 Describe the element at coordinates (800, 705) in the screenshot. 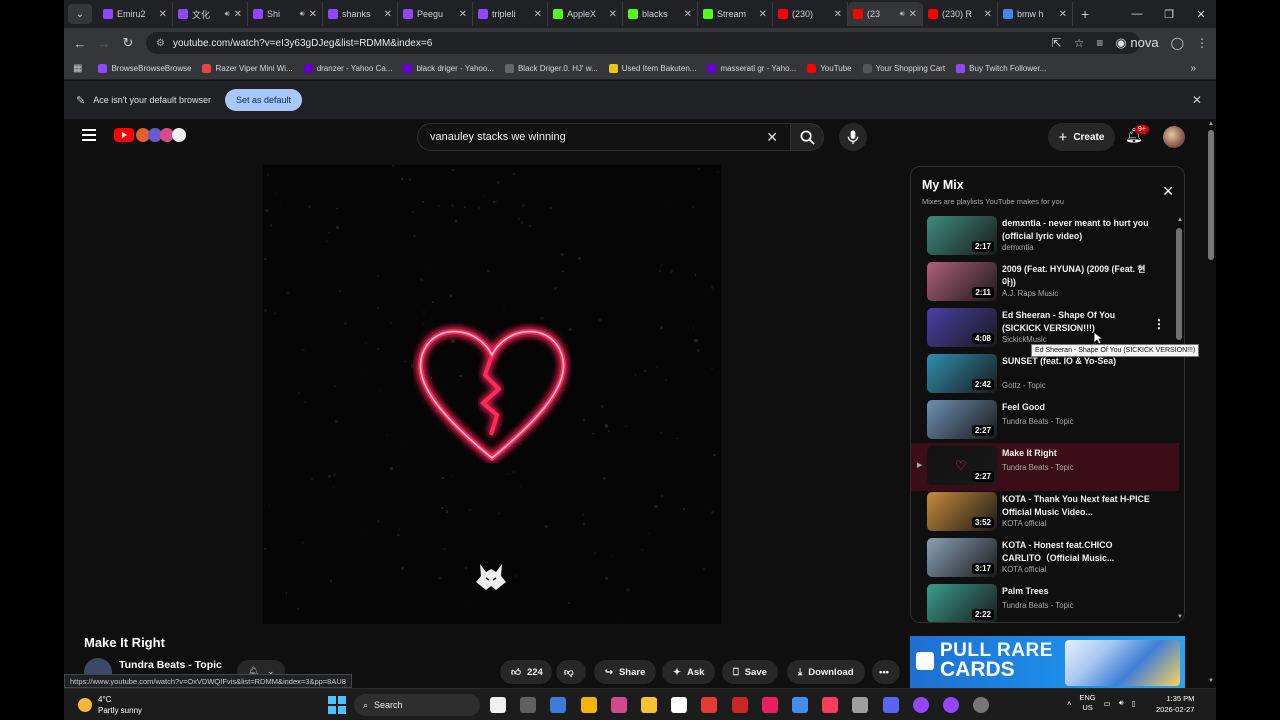

I see `edge-icon` at that location.